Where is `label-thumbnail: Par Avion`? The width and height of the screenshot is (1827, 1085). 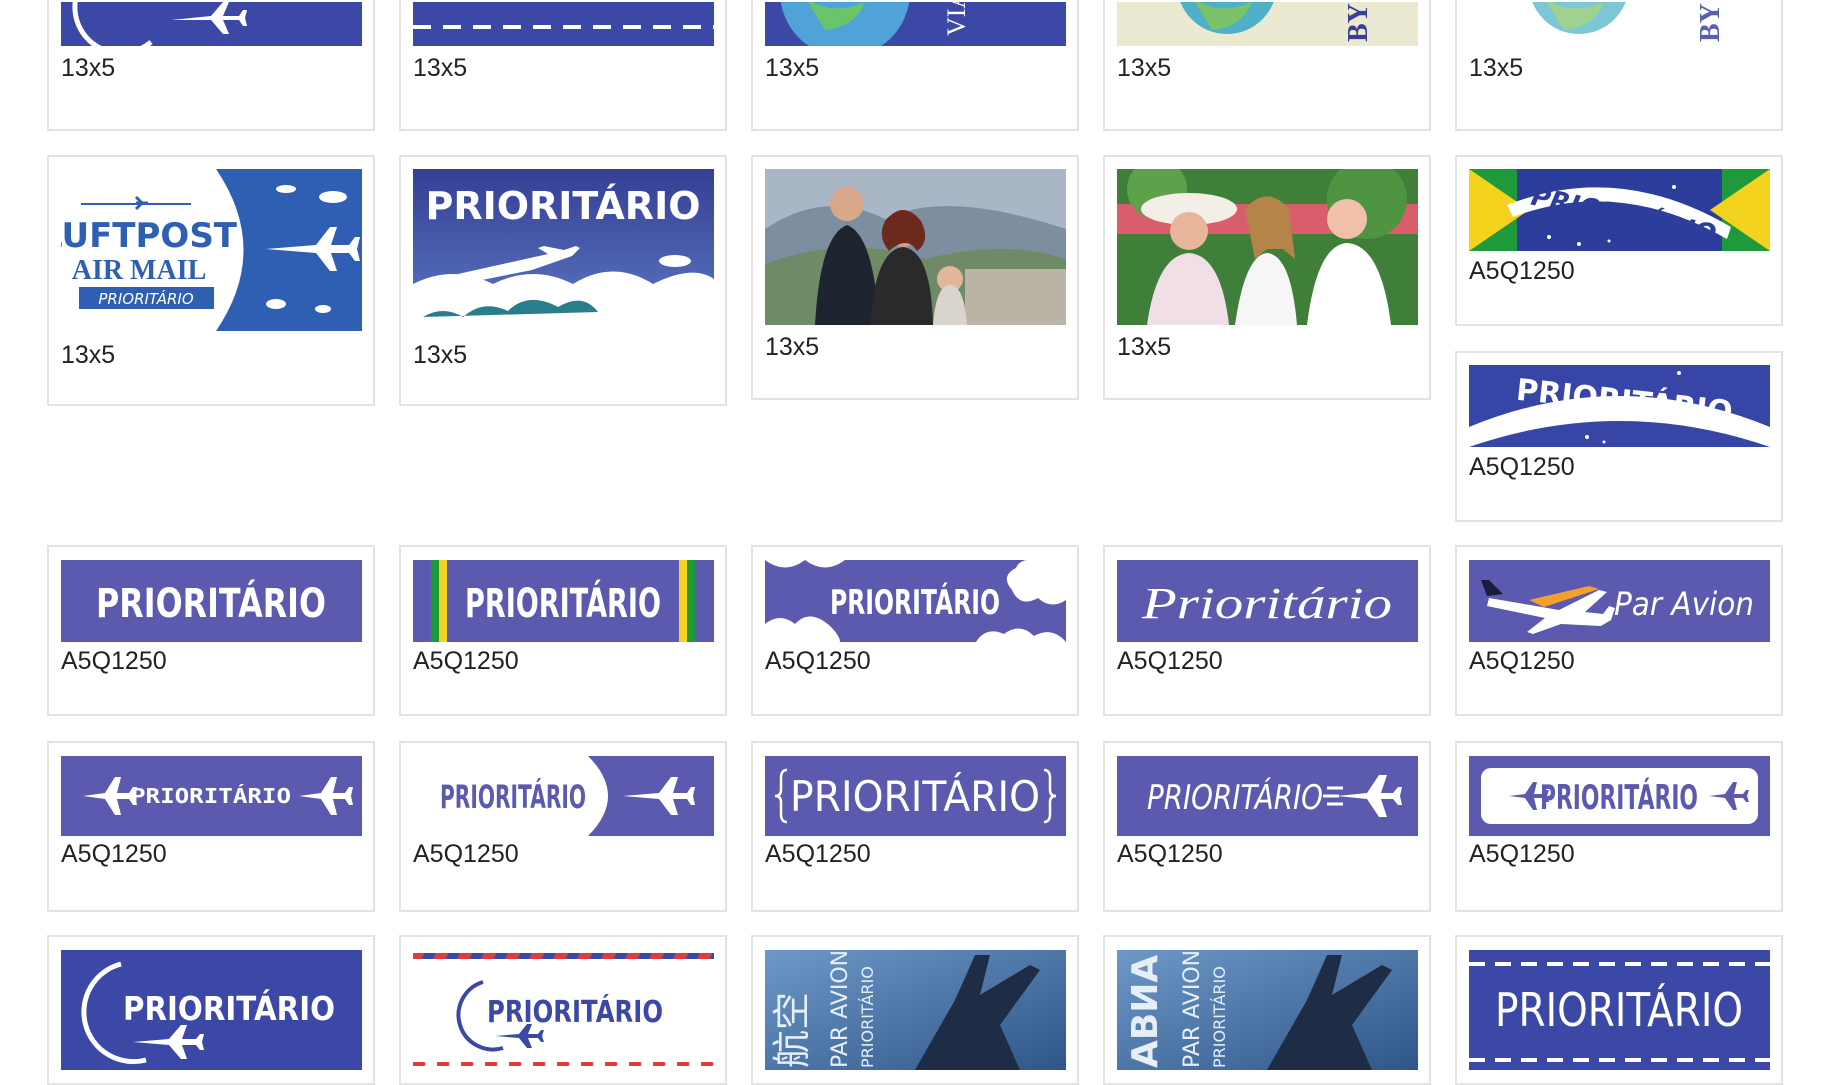
label-thumbnail: Par Avion is located at coordinates (1619, 601).